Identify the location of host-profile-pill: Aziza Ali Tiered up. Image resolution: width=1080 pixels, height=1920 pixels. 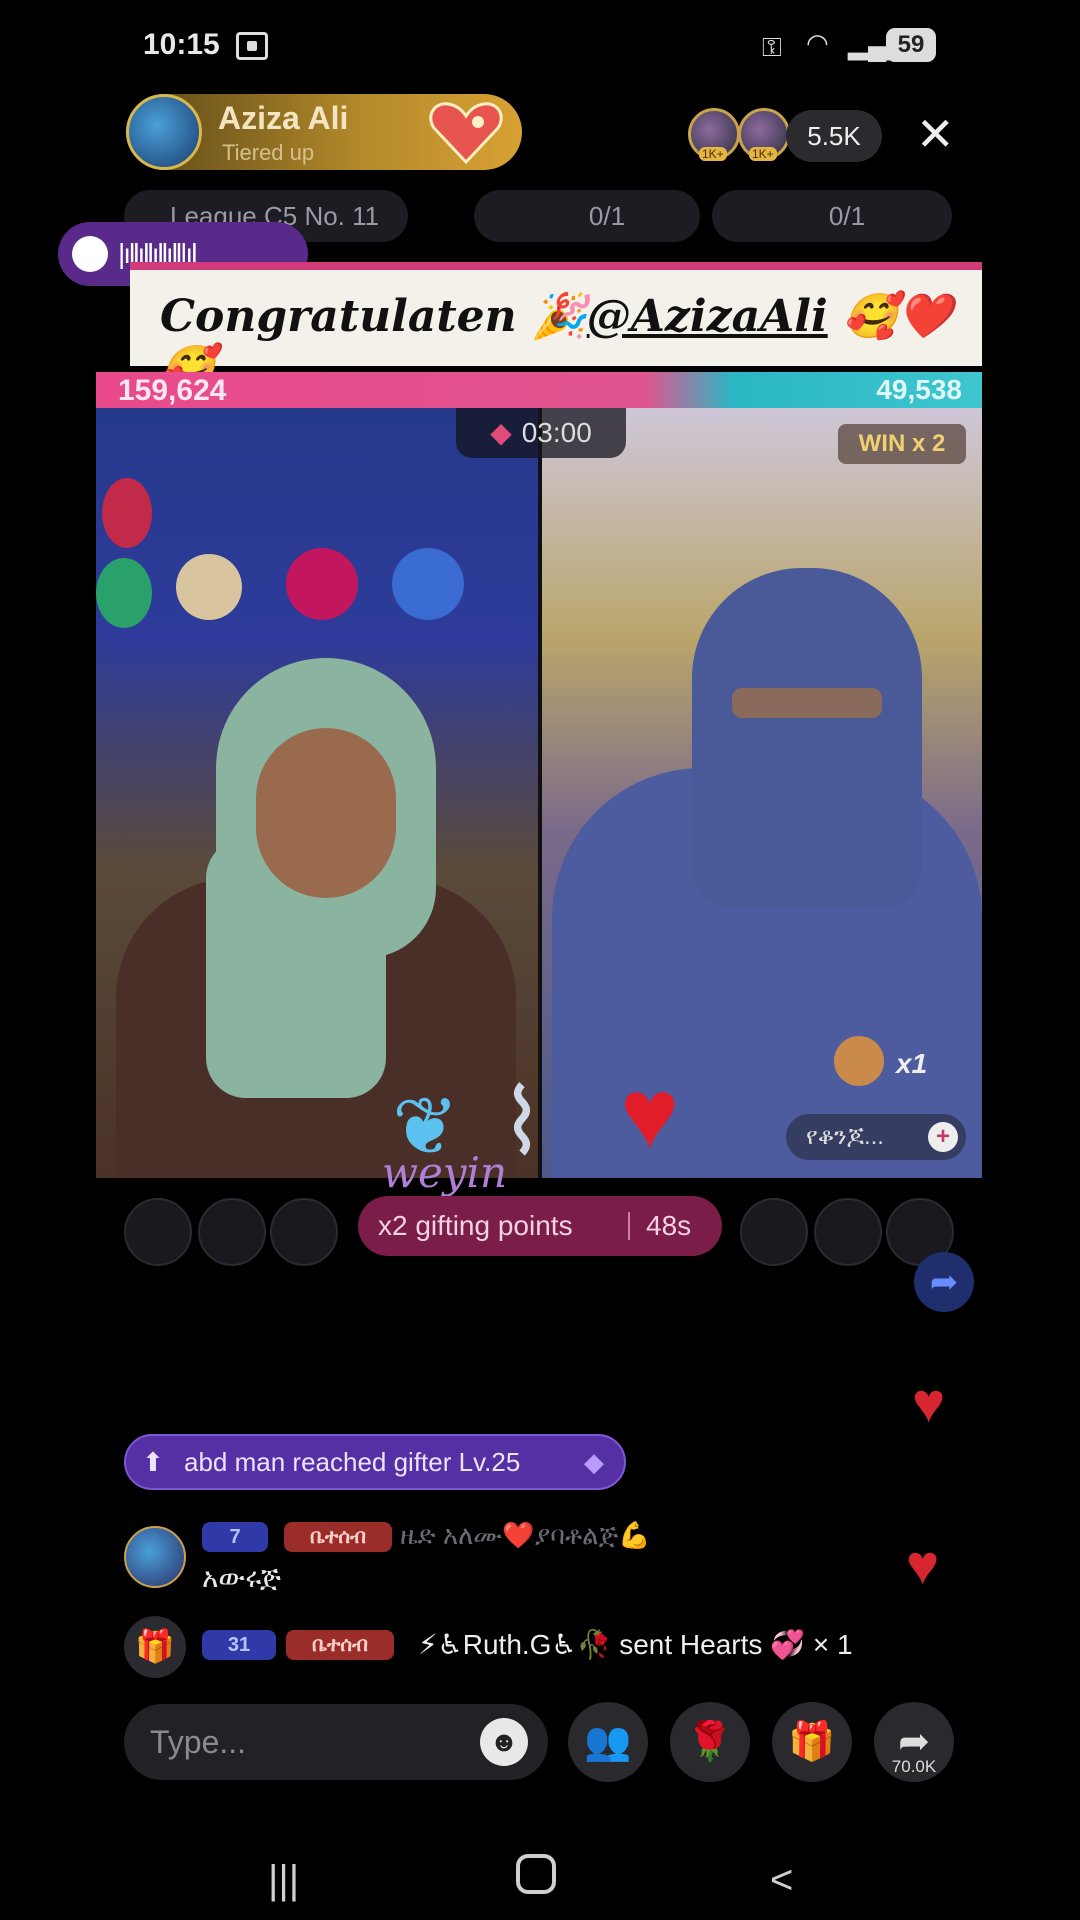
(324, 132).